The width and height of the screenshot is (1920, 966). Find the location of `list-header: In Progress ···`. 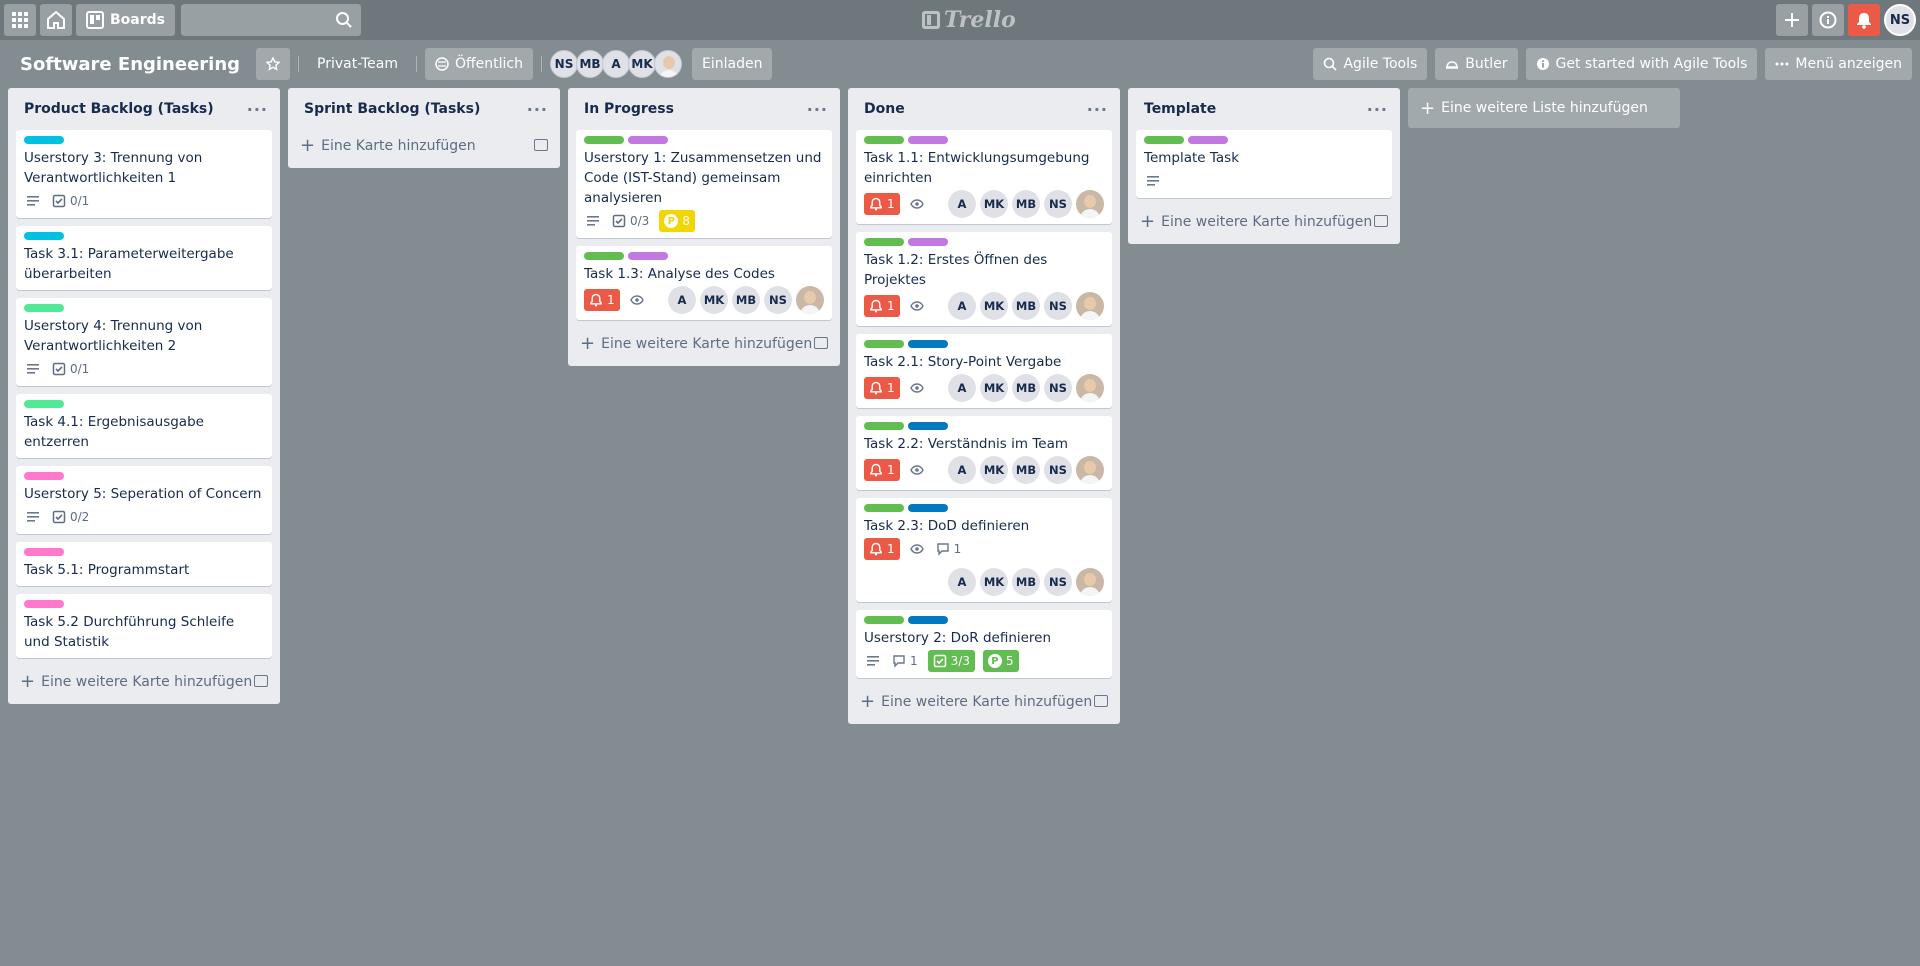

list-header: In Progress ··· is located at coordinates (704, 109).